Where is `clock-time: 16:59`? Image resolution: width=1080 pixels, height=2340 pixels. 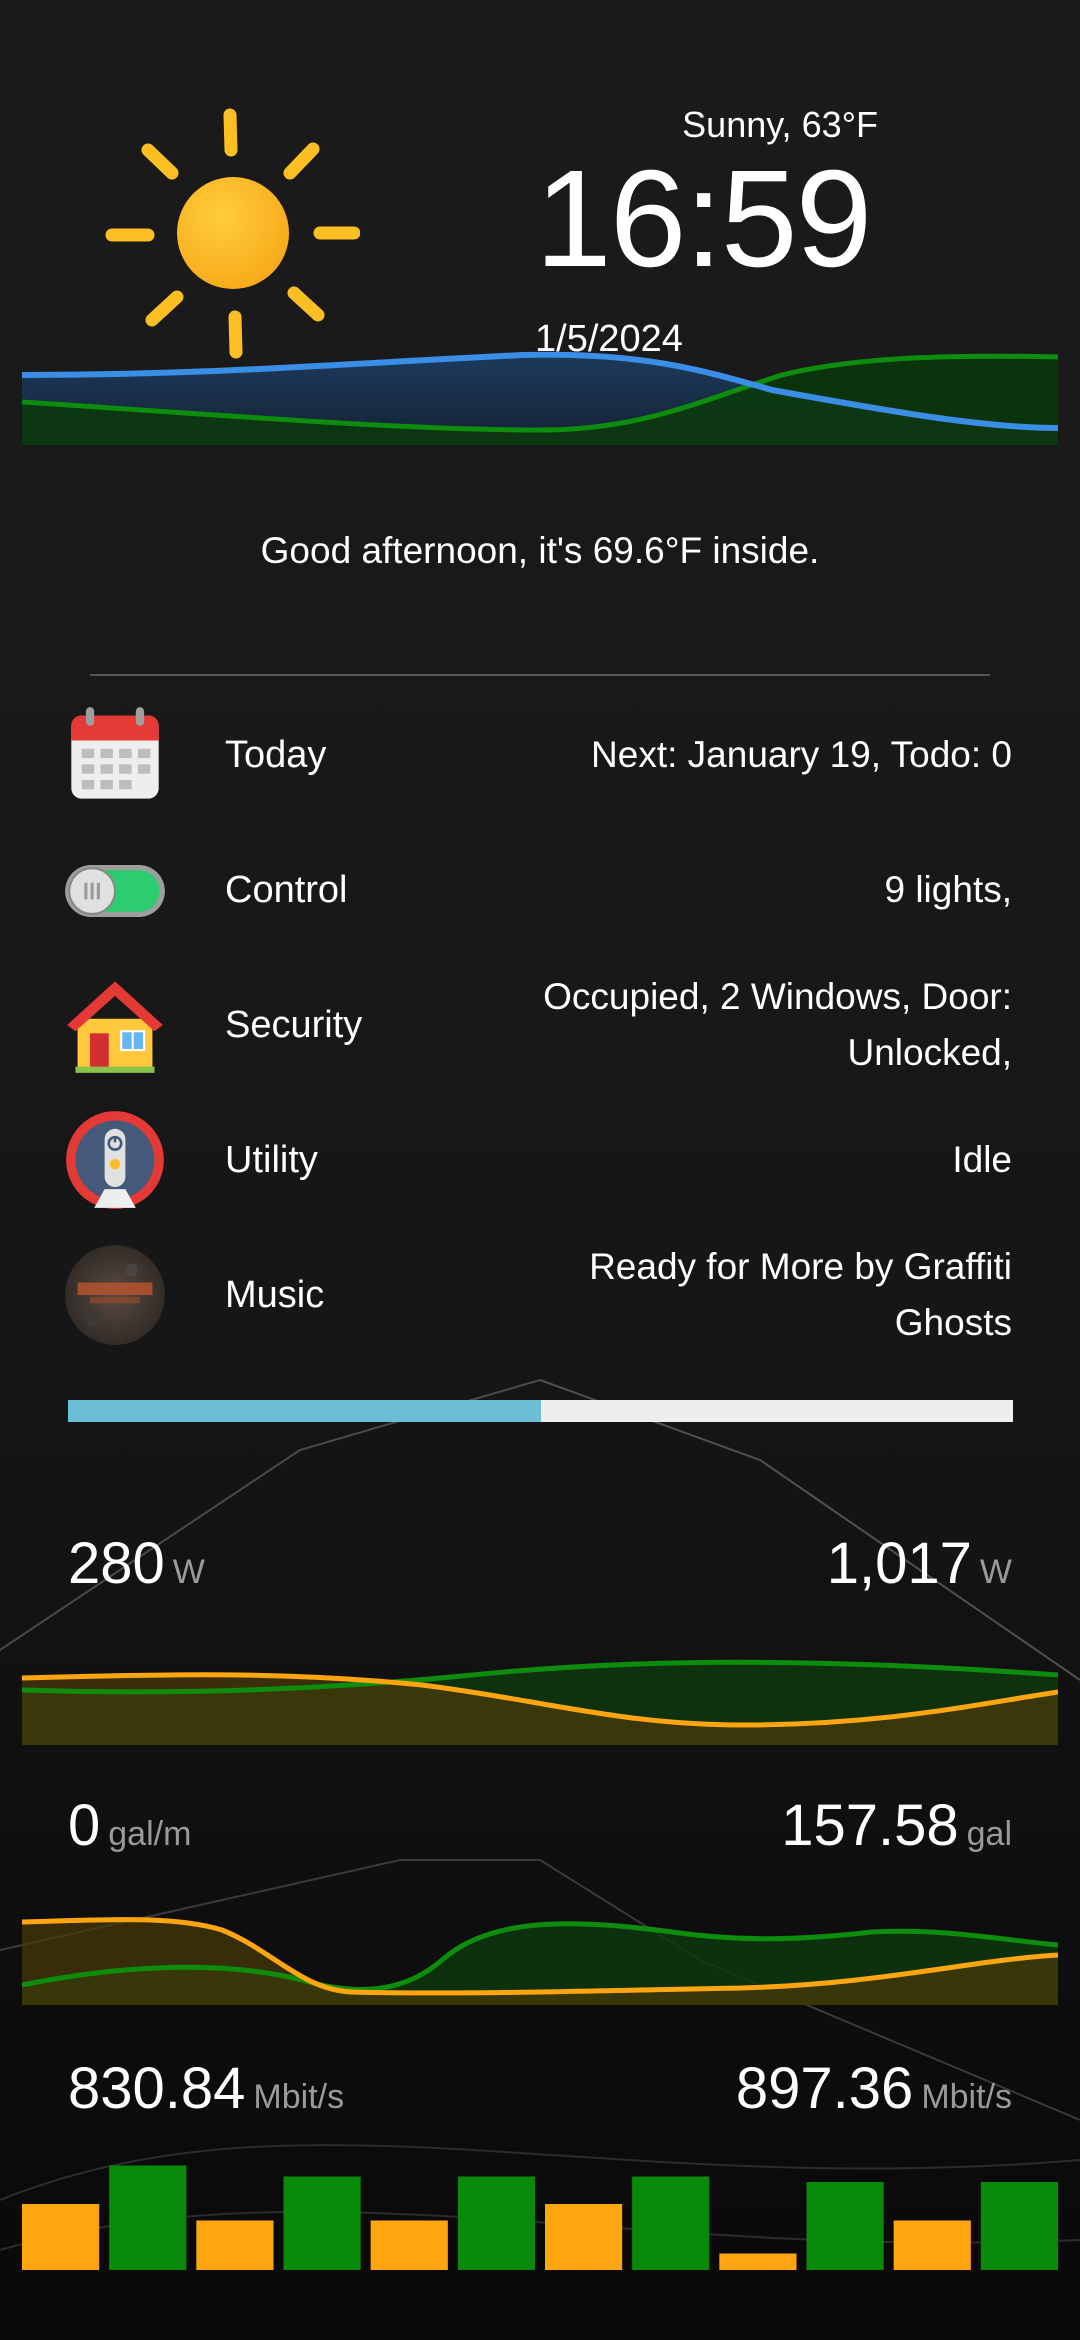
clock-time: 16:59 is located at coordinates (703, 219).